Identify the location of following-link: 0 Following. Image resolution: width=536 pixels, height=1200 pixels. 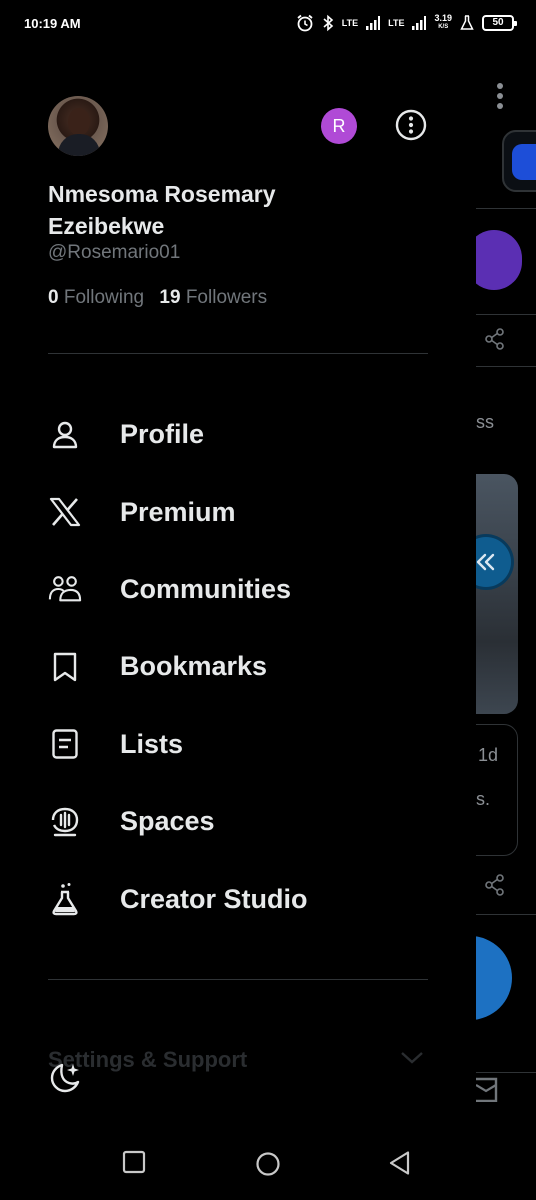
(96, 297).